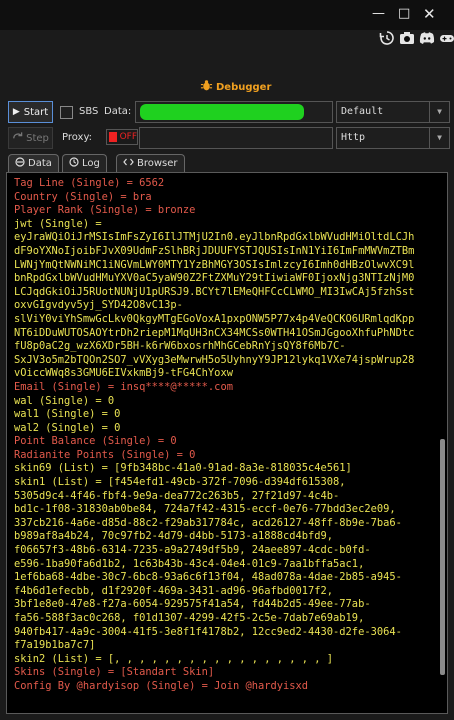 Image resolution: width=454 pixels, height=720 pixels. What do you see at coordinates (67, 427) in the screenshot?
I see `log-line: wal2 (Single) = 0` at bounding box center [67, 427].